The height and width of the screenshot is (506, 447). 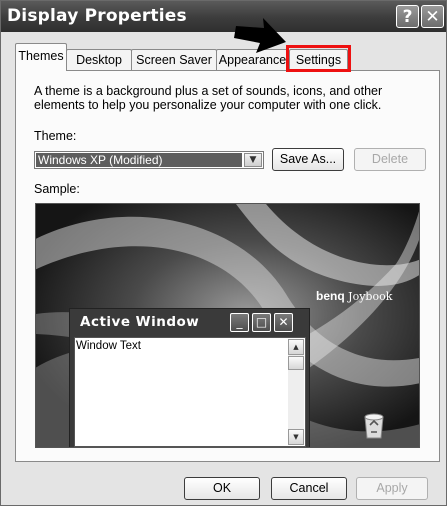 What do you see at coordinates (392, 488) in the screenshot?
I see `apply-button: Apply` at bounding box center [392, 488].